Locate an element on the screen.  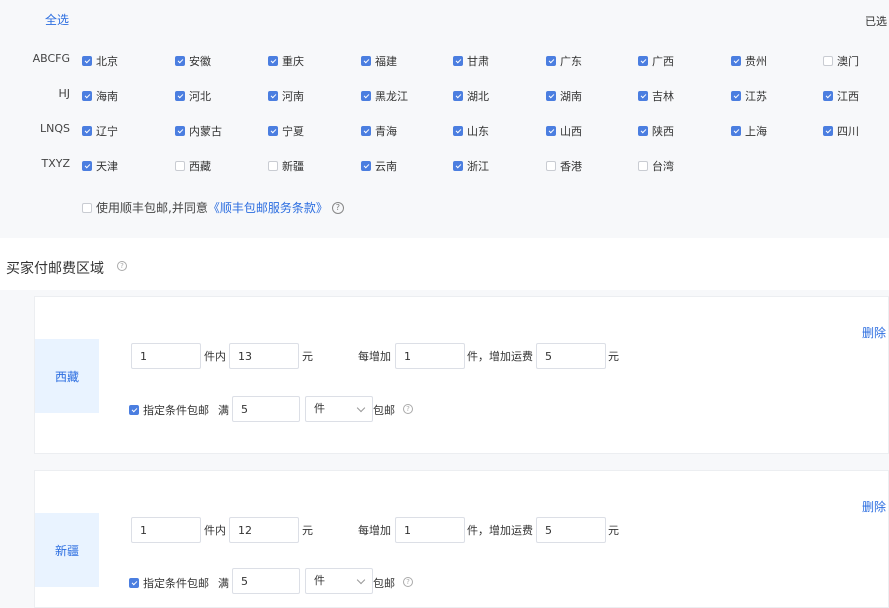
province-option: 北京 is located at coordinates (100, 61).